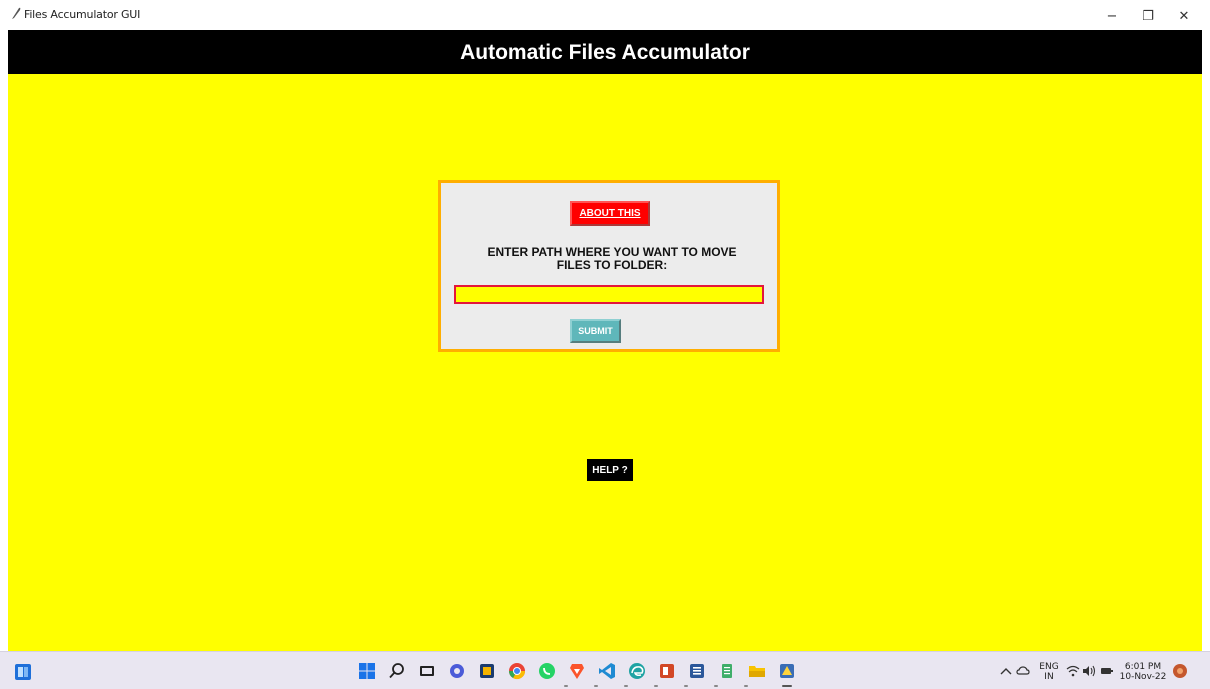  I want to click on wifi-icon, so click(1073, 671).